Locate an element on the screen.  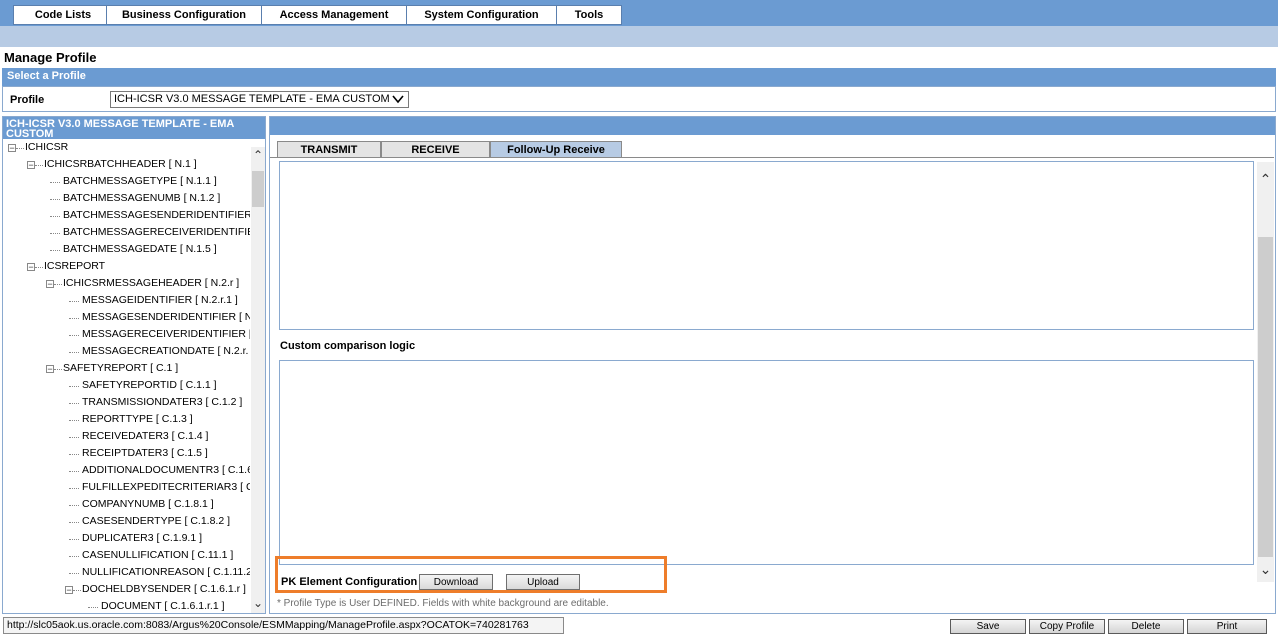
menu-tools: Tools is located at coordinates (589, 15).